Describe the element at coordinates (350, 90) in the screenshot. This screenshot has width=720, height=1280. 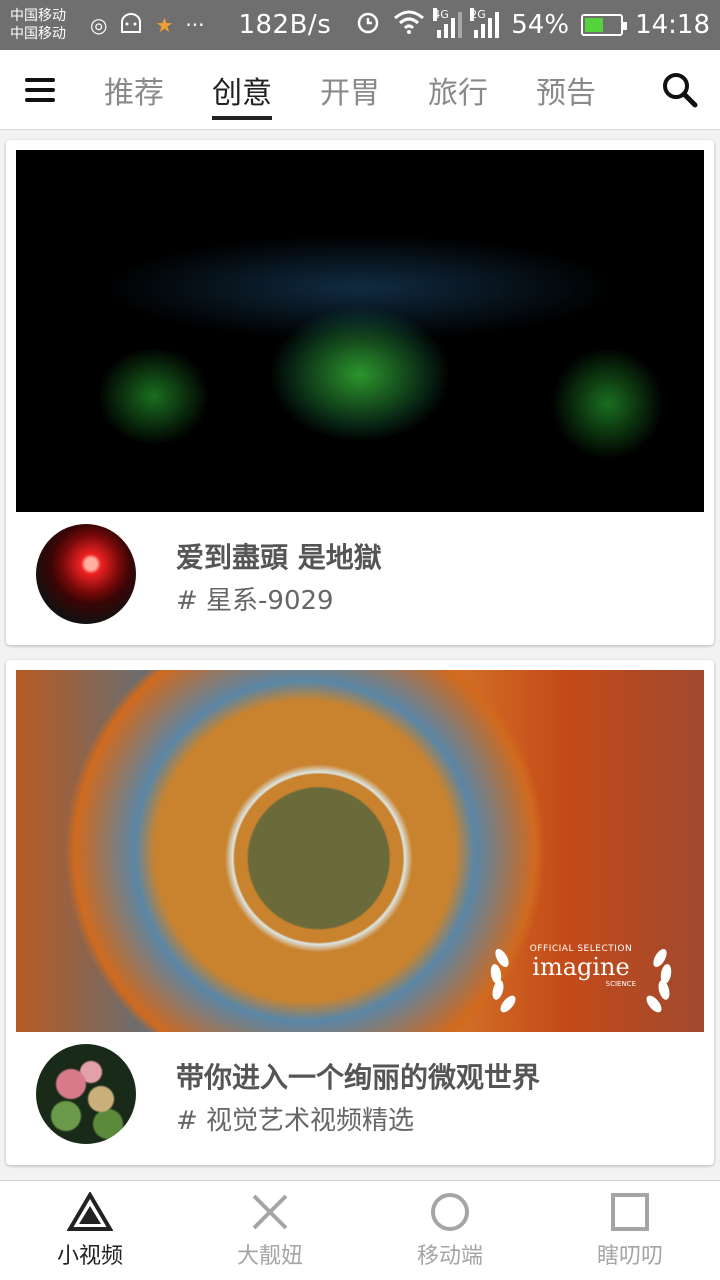
I see `tab-appetizer: 开胃` at that location.